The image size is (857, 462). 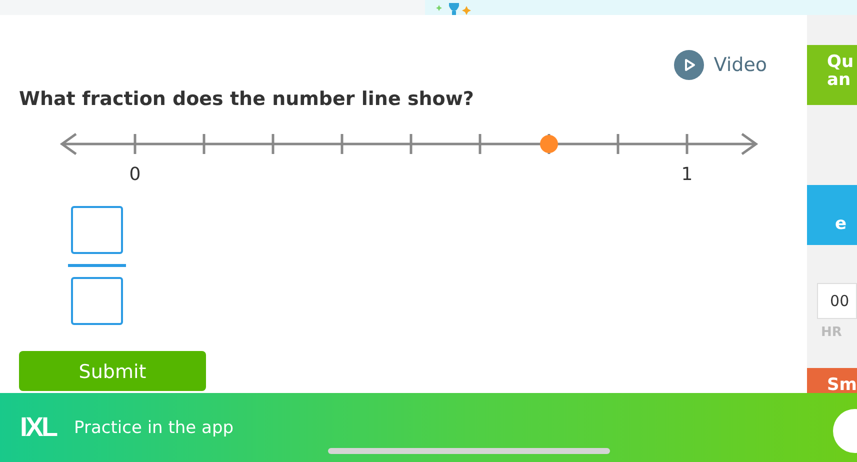 What do you see at coordinates (687, 174) in the screenshot?
I see `tick-label: 1` at bounding box center [687, 174].